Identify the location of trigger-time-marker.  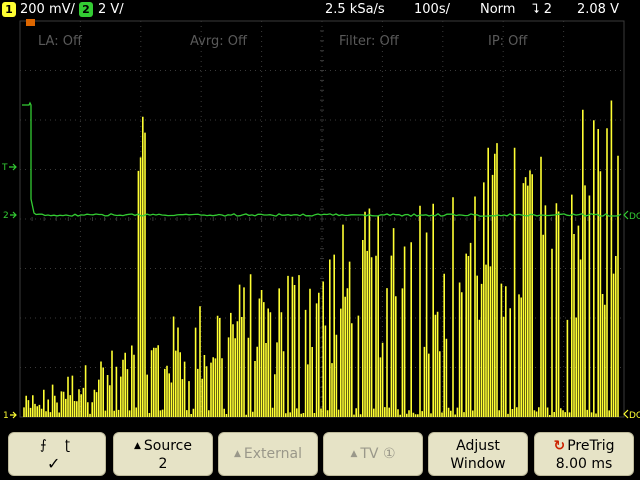
(30, 22).